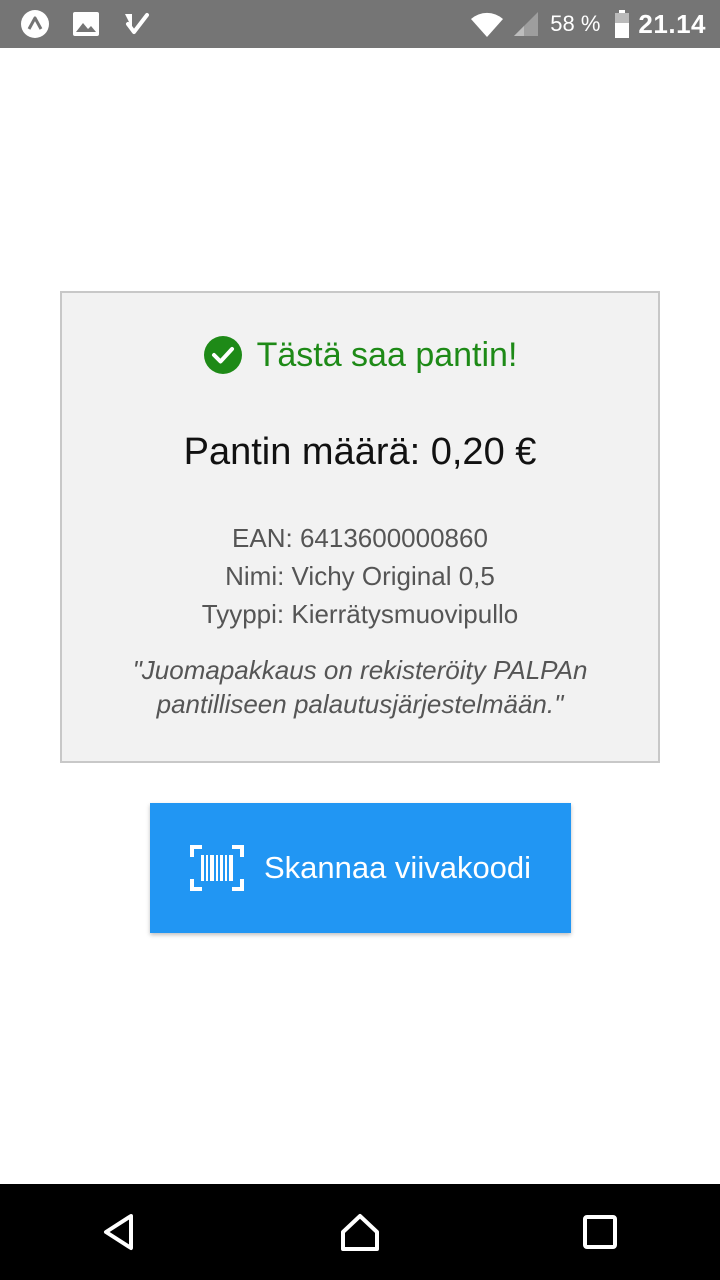 The width and height of the screenshot is (720, 1280). Describe the element at coordinates (360, 704) in the screenshot. I see `quote-line-2: pantilliseen palautusjärjestelmään."` at that location.